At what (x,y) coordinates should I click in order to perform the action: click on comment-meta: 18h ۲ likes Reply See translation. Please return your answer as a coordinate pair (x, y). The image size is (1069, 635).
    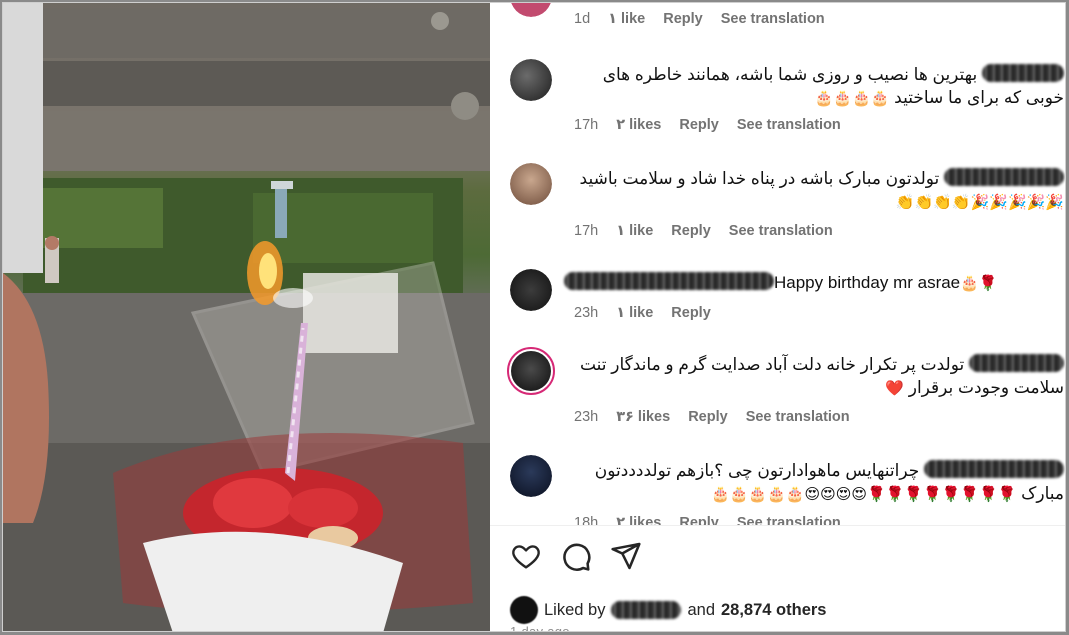
    Looking at the image, I should click on (707, 520).